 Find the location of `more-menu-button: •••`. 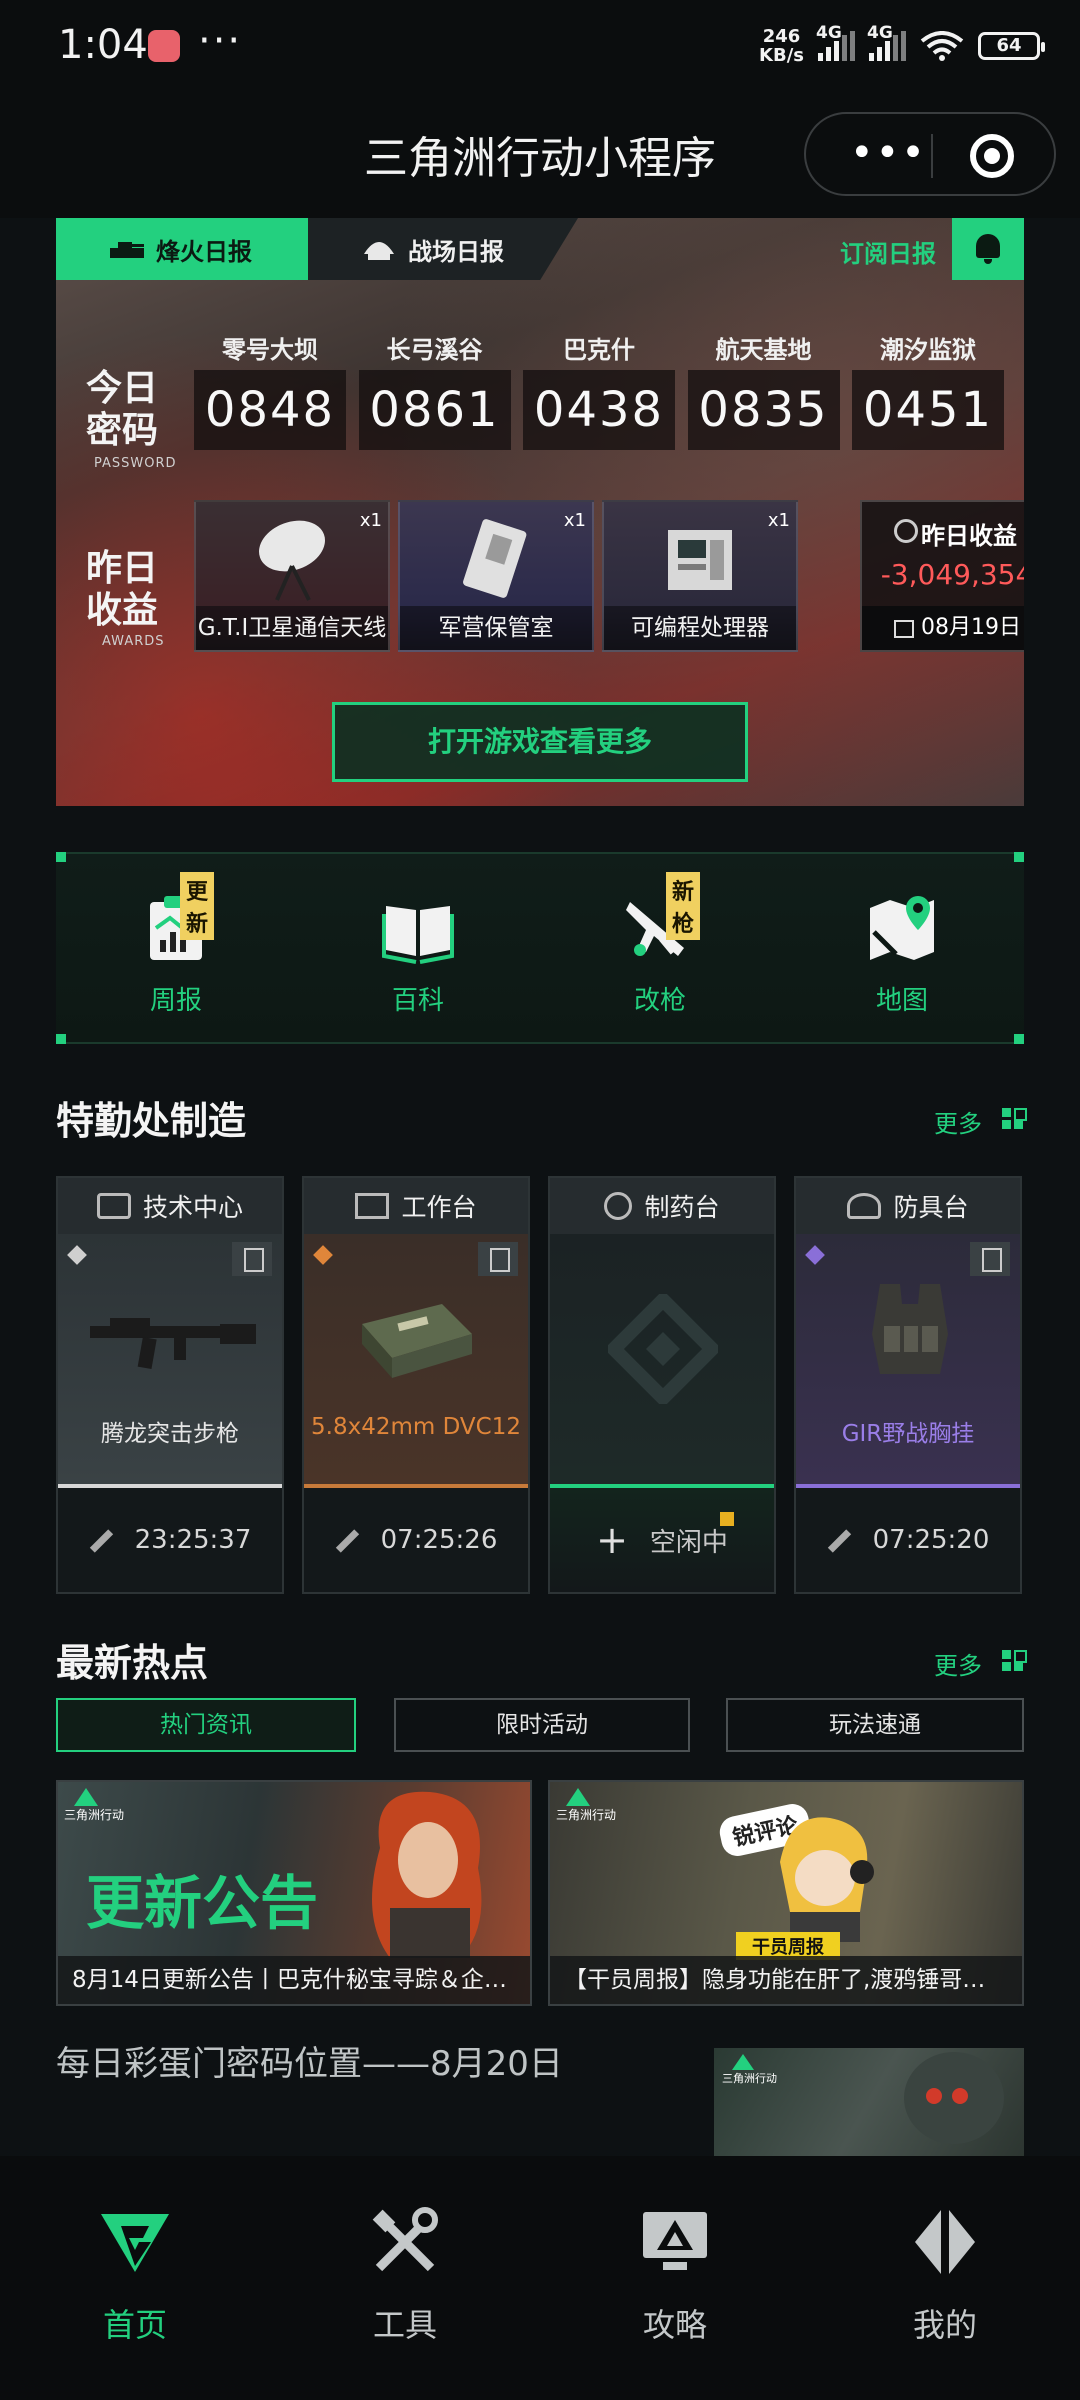

more-menu-button: ••• is located at coordinates (888, 153).